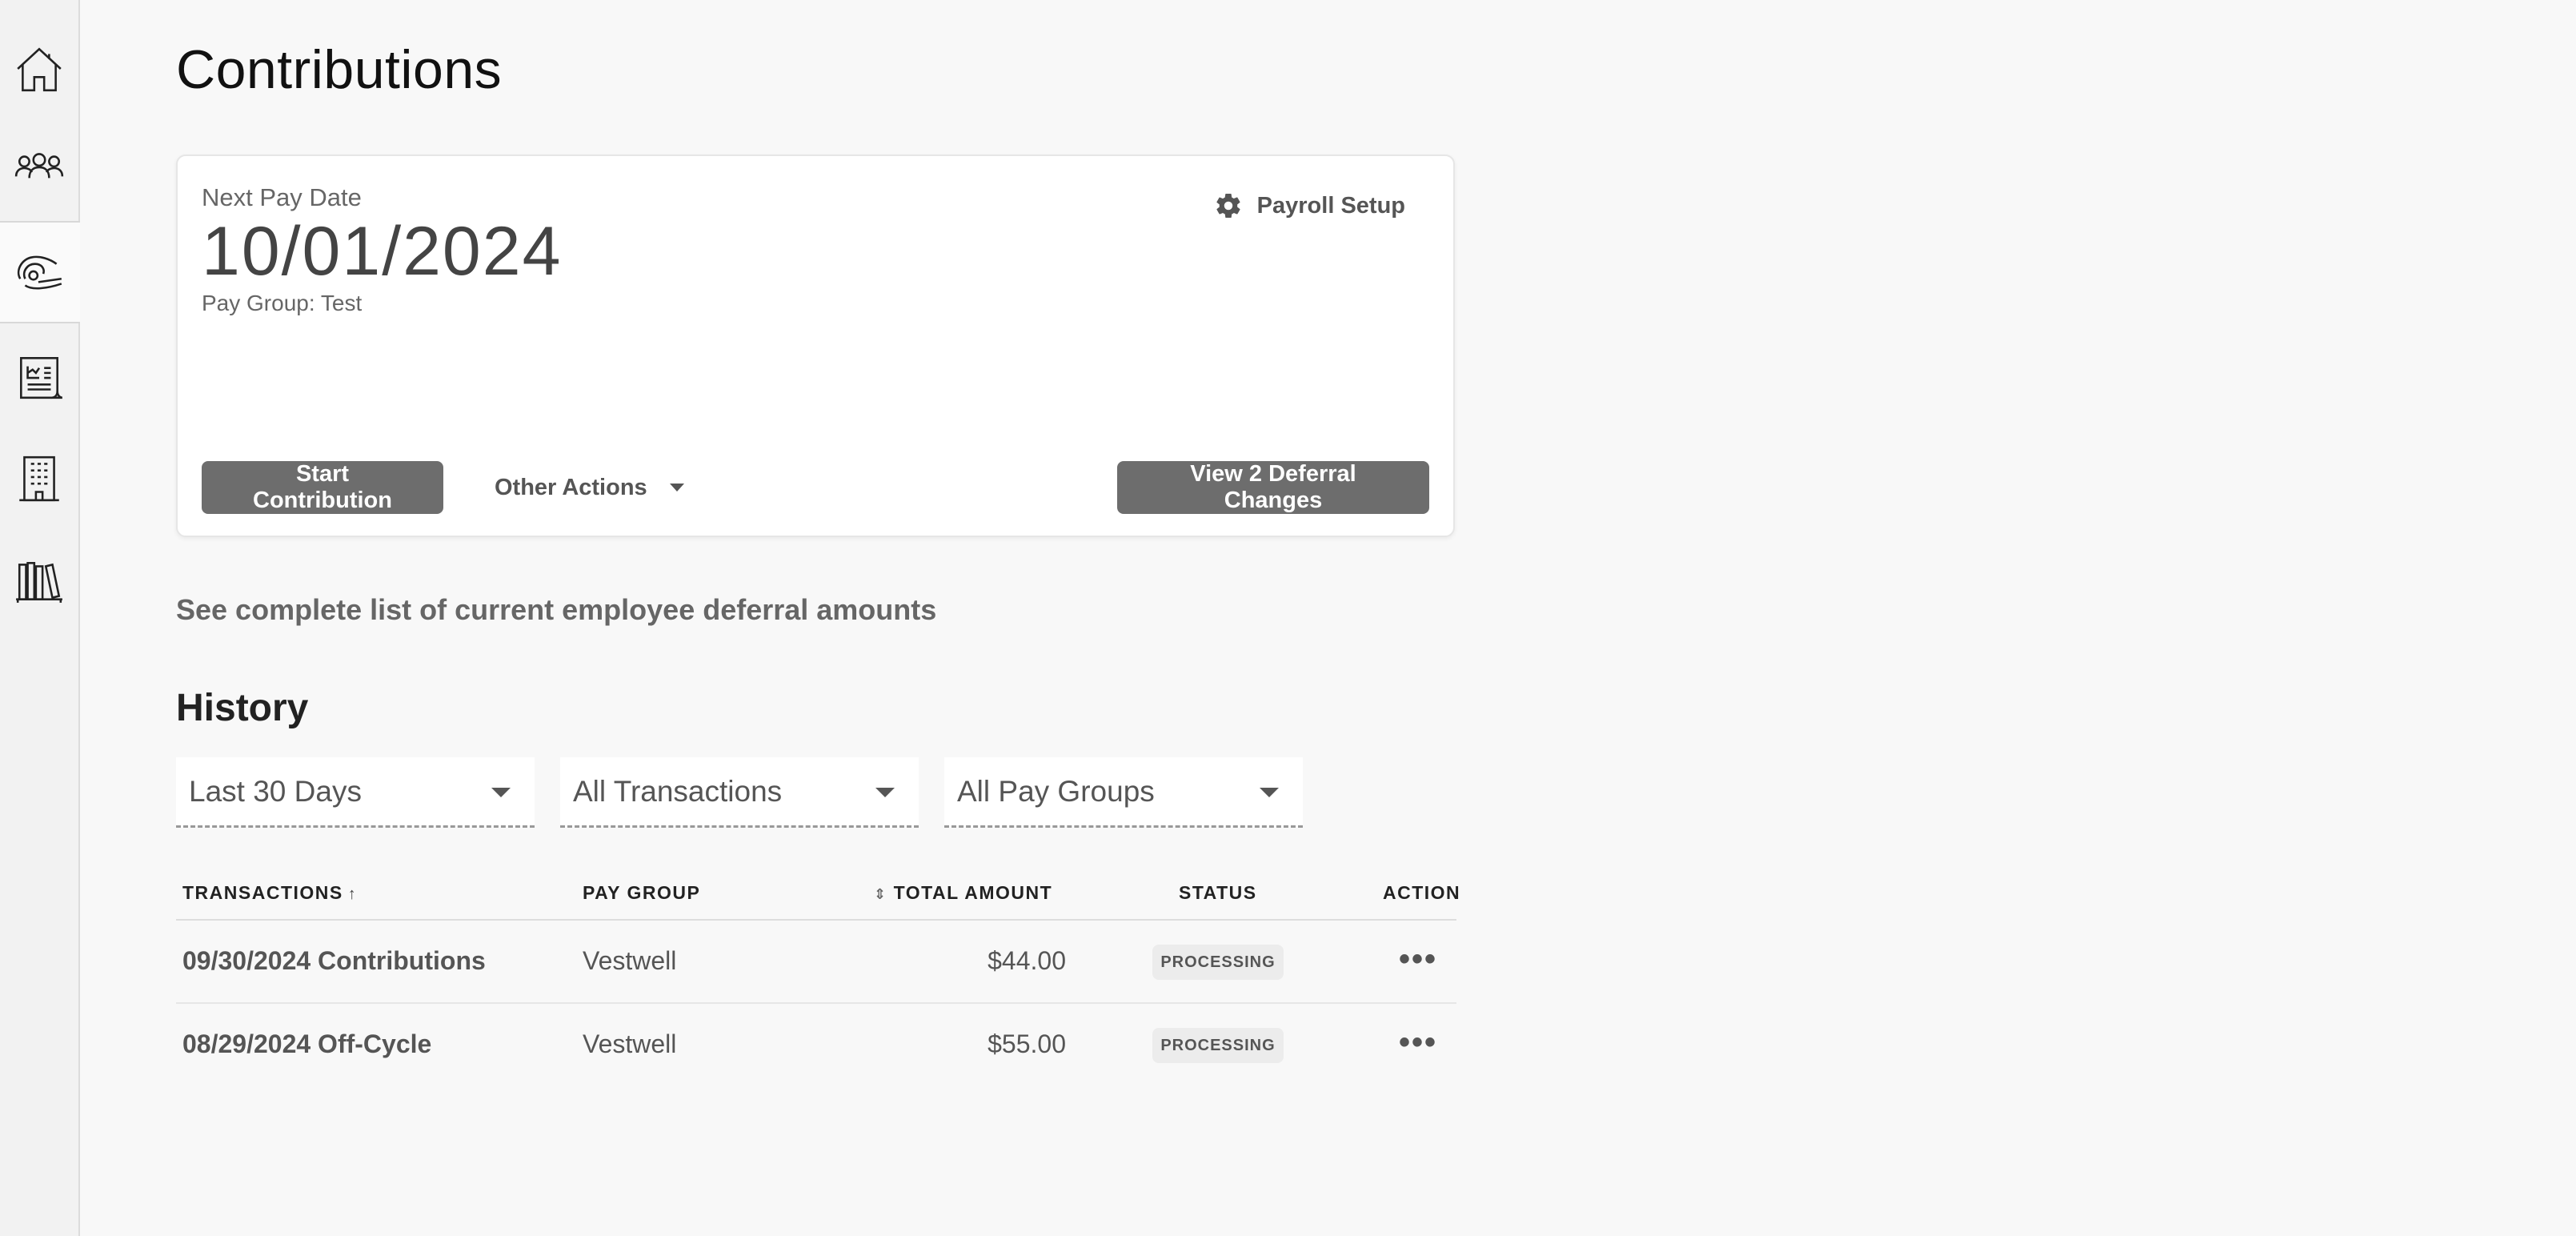  I want to click on people-icon, so click(39, 166).